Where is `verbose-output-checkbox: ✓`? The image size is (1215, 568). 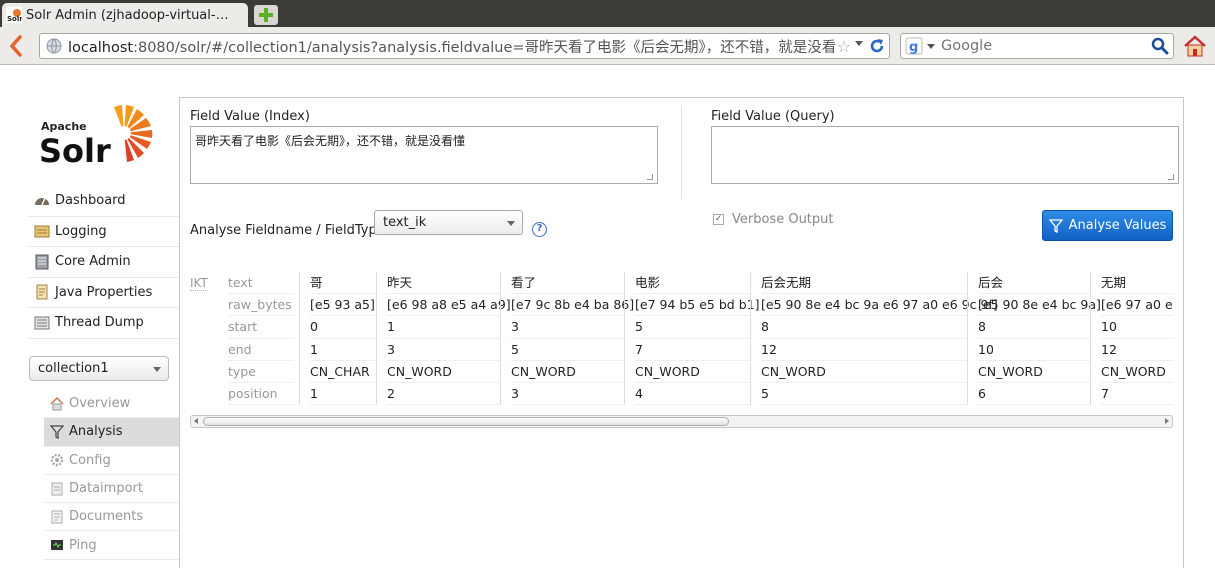
verbose-output-checkbox: ✓ is located at coordinates (718, 219).